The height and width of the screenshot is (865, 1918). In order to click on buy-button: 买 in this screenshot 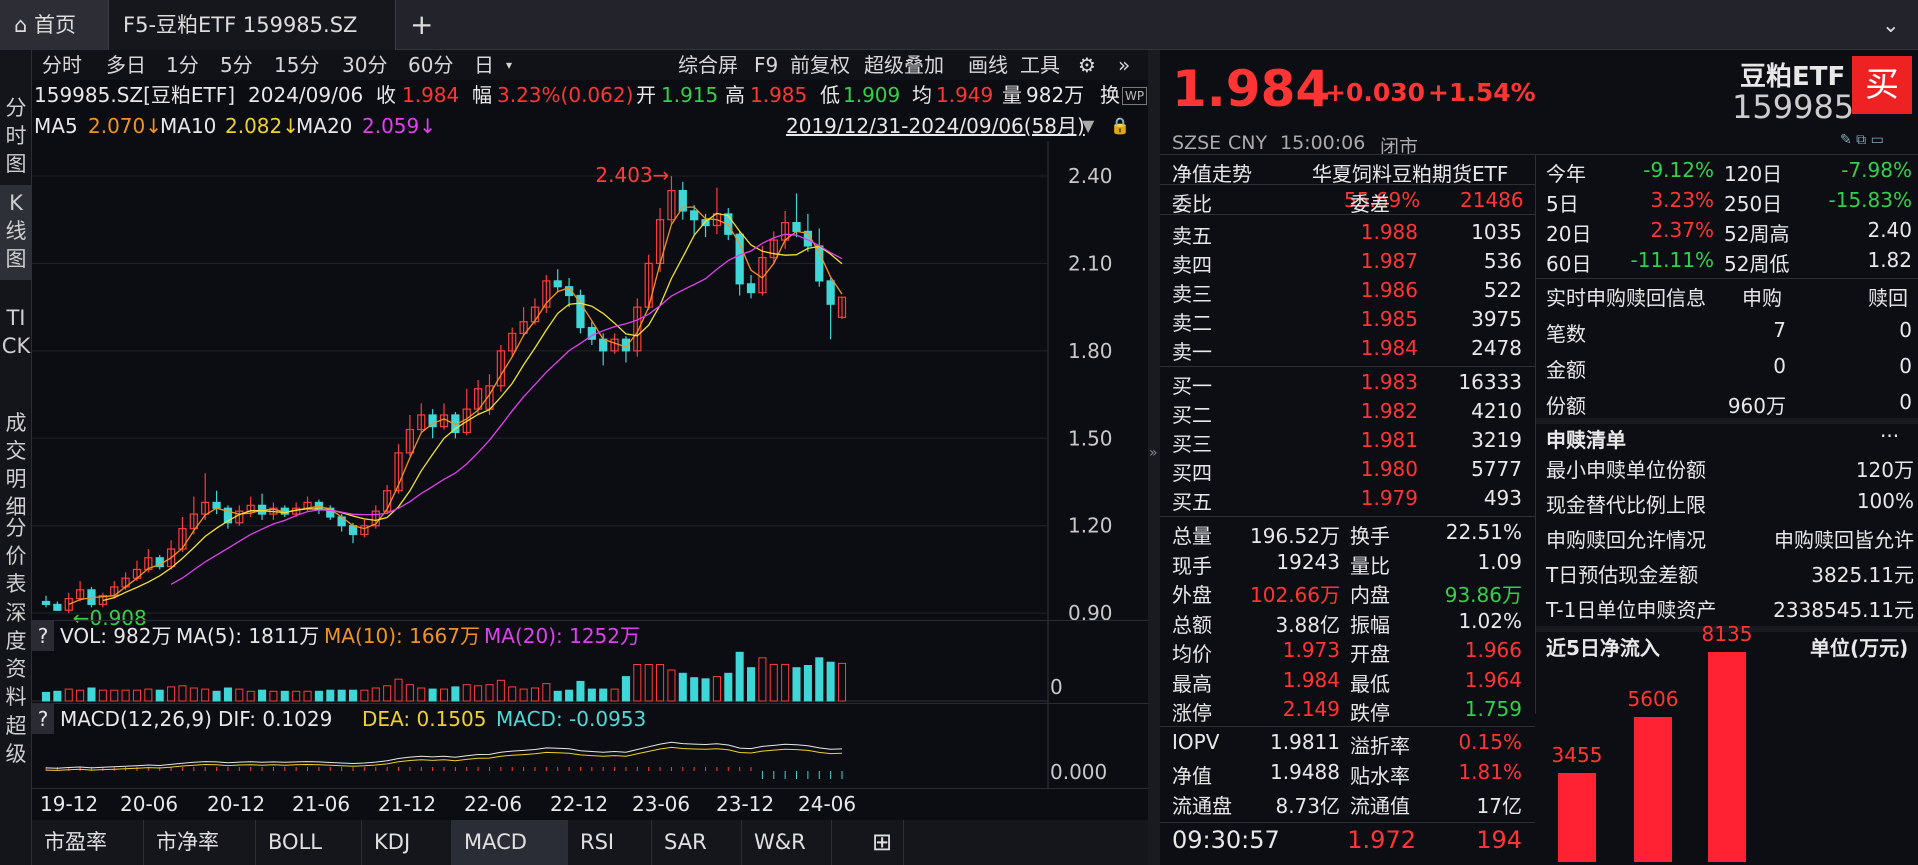, I will do `click(1882, 85)`.